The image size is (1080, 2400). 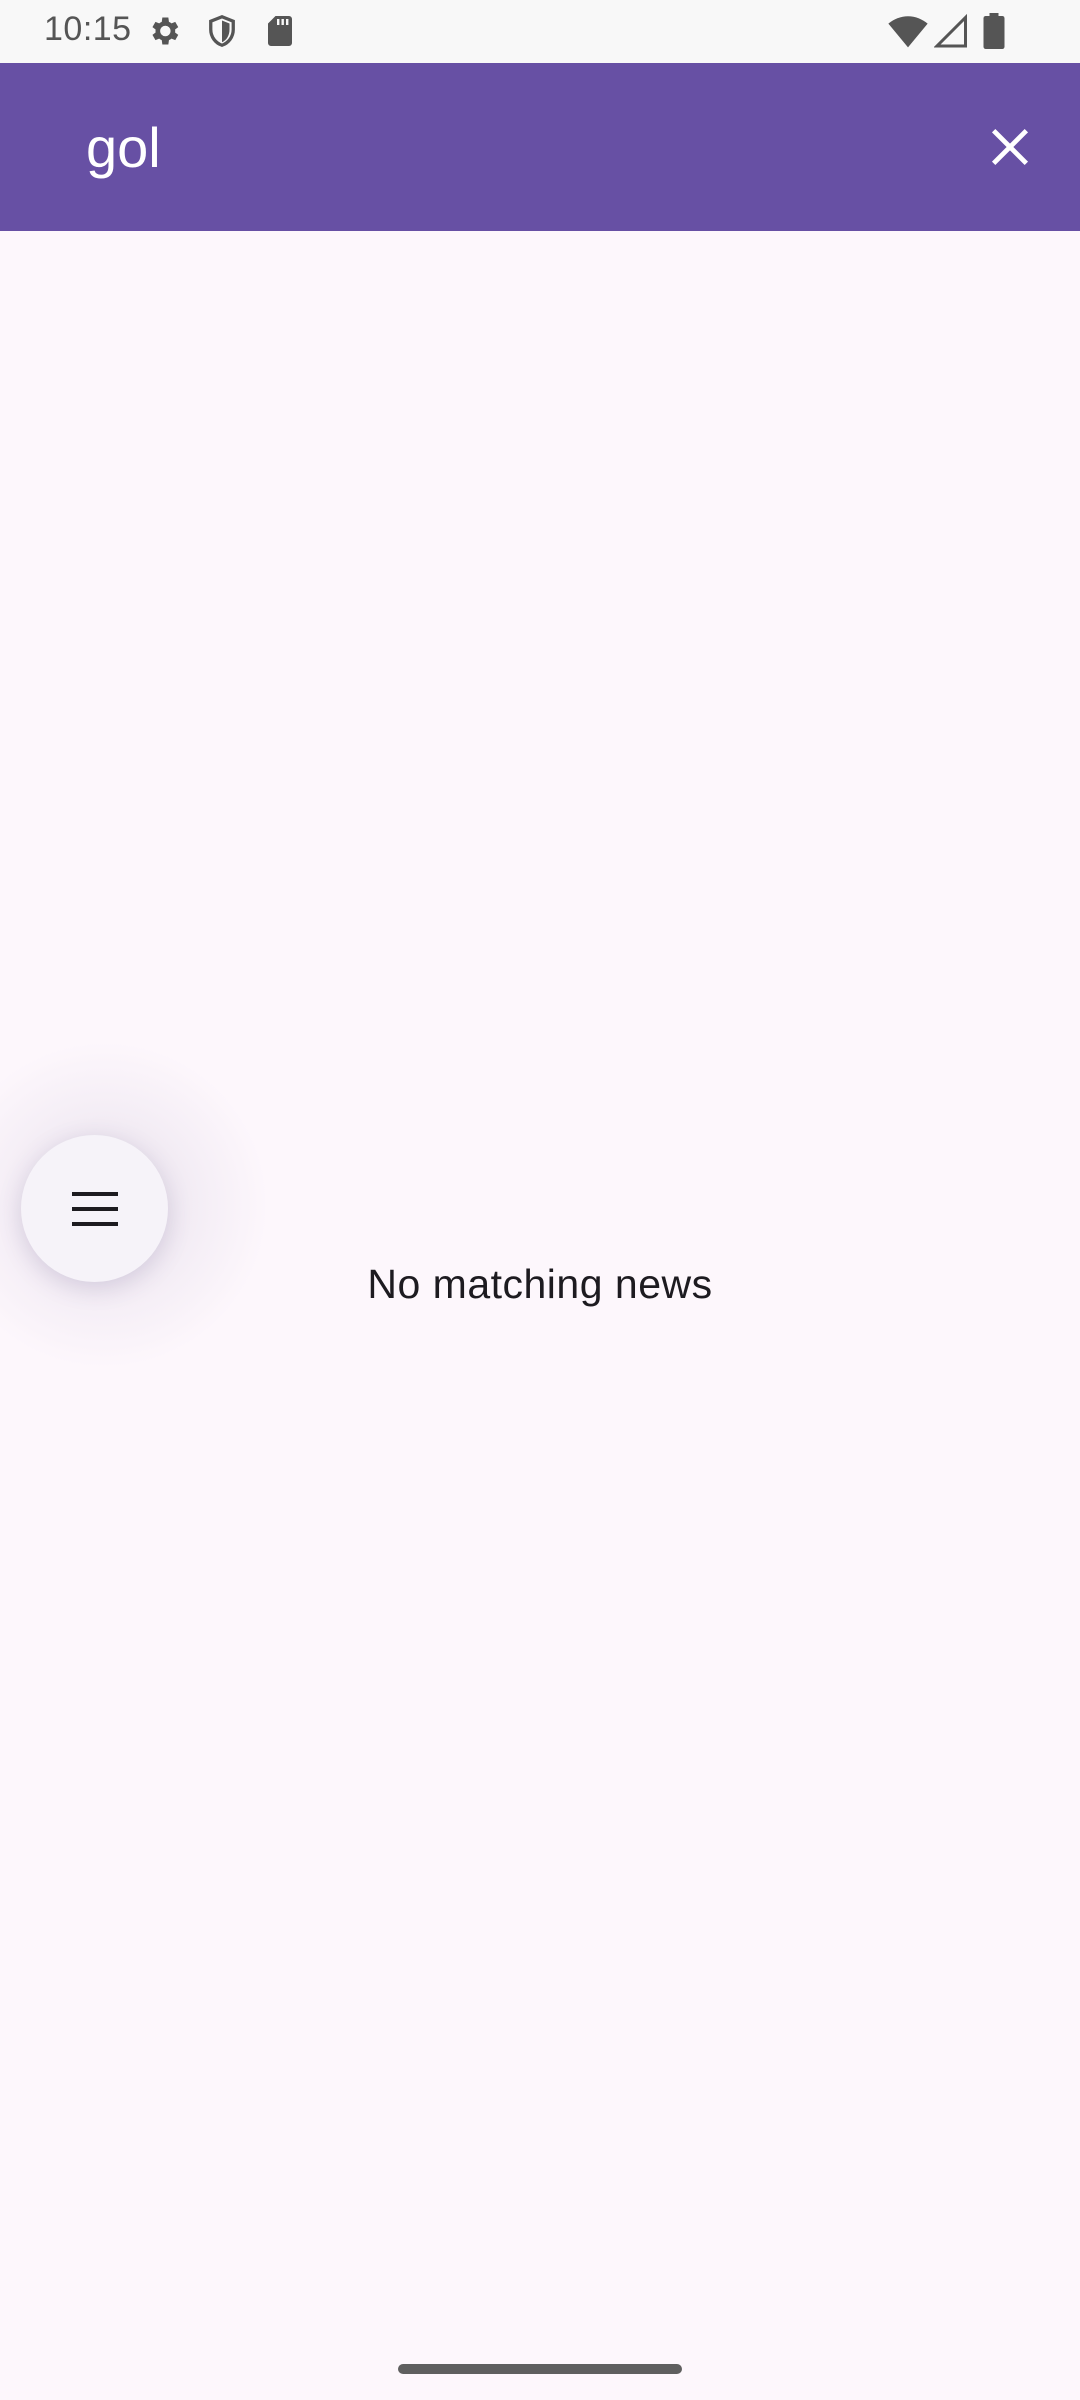 What do you see at coordinates (164, 31) in the screenshot?
I see `settings-icon` at bounding box center [164, 31].